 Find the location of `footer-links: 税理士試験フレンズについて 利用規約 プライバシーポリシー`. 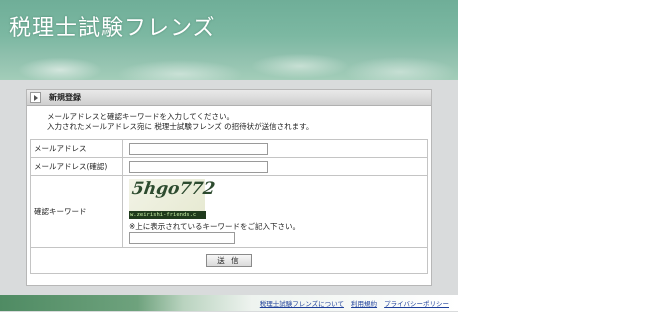

footer-links: 税理士試験フレンズについて 利用規約 プライバシーポリシー is located at coordinates (352, 303).